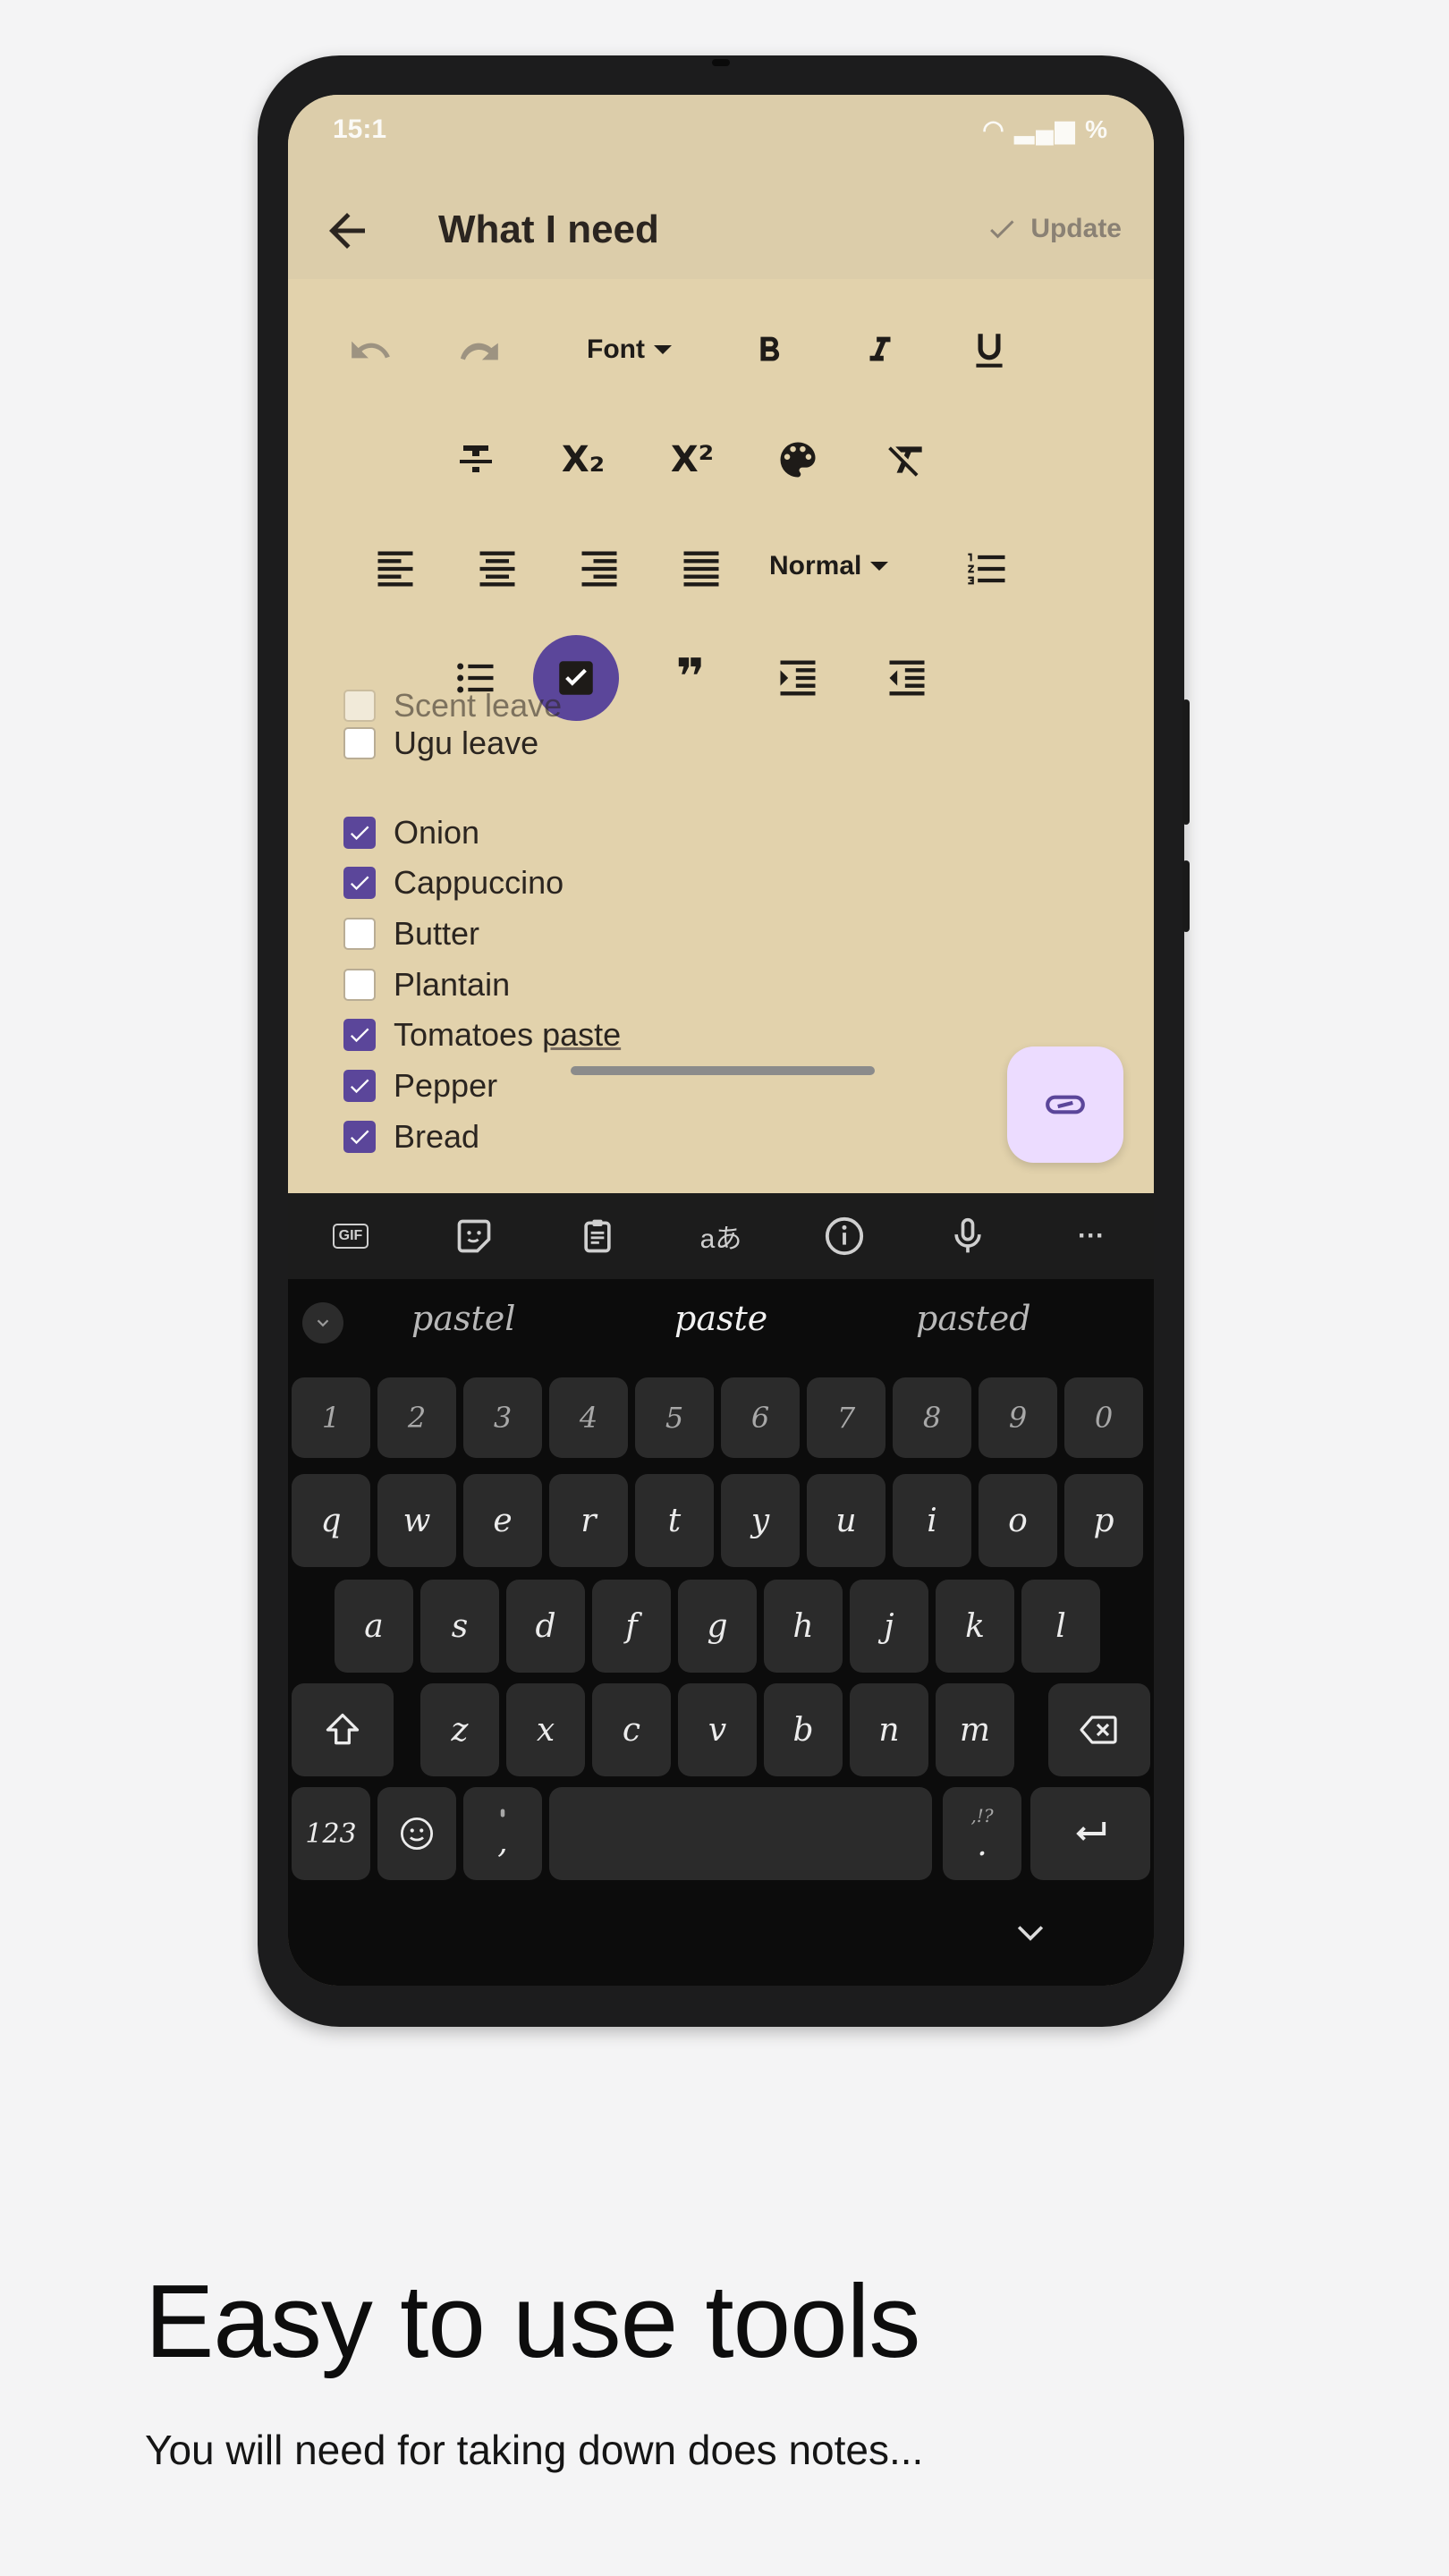 Image resolution: width=1449 pixels, height=2576 pixels. I want to click on key-d: d, so click(545, 1626).